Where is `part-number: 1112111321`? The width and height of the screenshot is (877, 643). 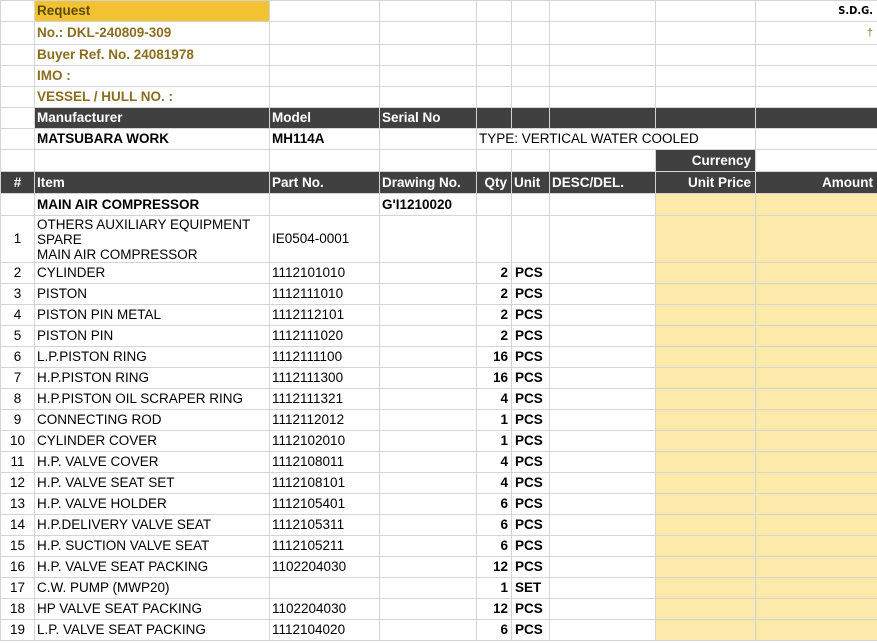 part-number: 1112111321 is located at coordinates (324, 399).